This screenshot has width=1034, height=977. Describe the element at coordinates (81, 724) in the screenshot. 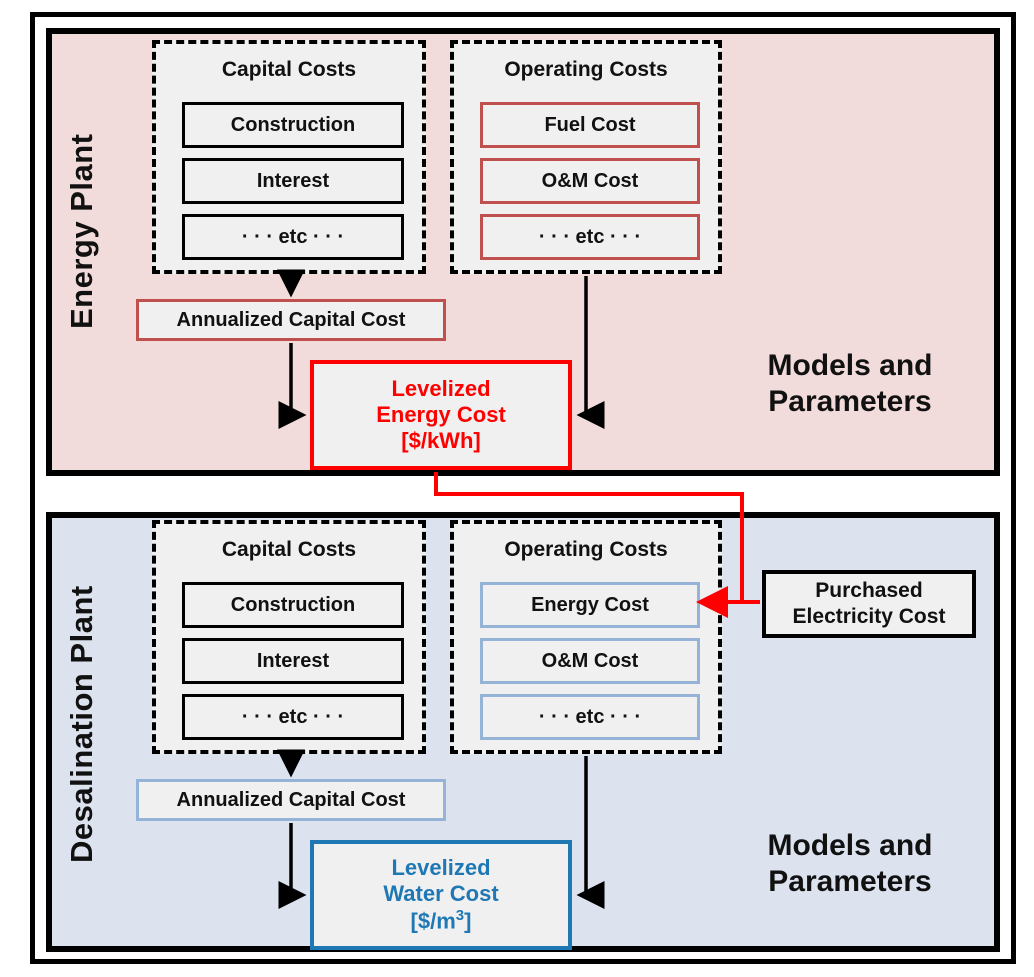

I see `desalination-plant-label: Desalination Plant` at that location.